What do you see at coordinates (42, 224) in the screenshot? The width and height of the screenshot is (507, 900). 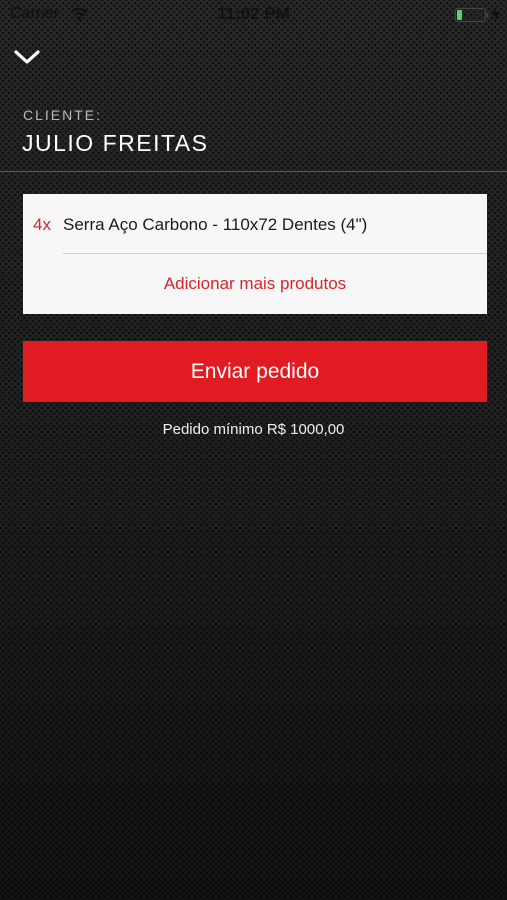 I see `item-quantity: 4x` at bounding box center [42, 224].